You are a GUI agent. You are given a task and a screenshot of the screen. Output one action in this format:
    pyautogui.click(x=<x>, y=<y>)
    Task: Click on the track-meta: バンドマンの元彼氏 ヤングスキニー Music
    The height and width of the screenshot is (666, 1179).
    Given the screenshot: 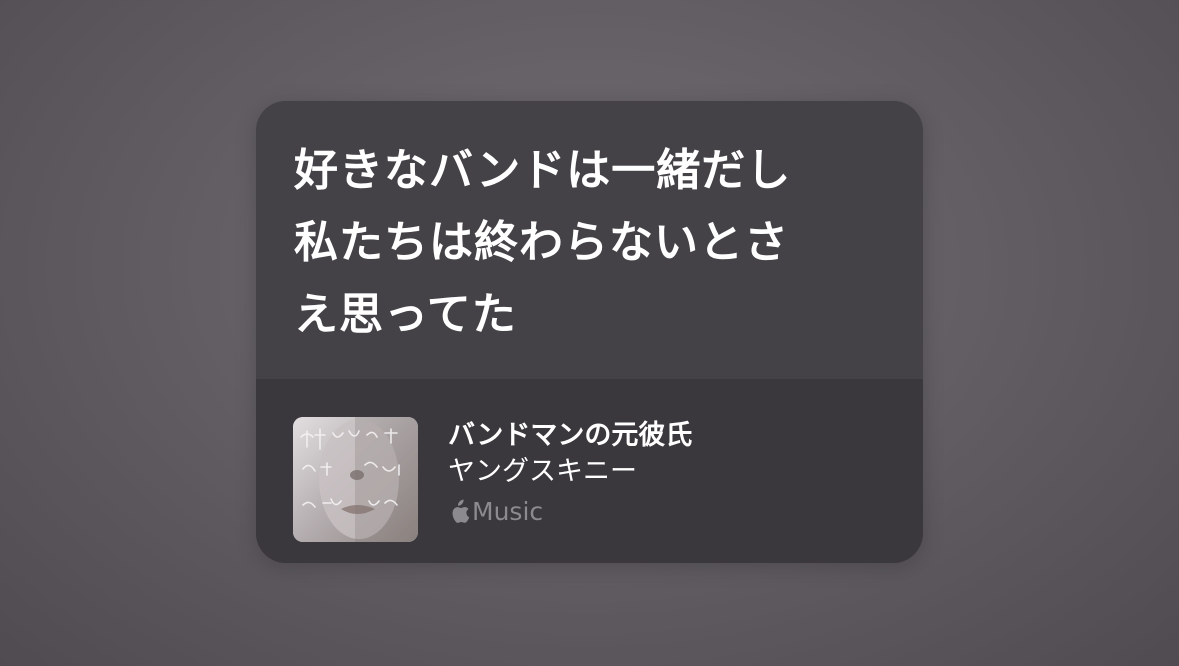 What is the action you would take?
    pyautogui.click(x=570, y=474)
    